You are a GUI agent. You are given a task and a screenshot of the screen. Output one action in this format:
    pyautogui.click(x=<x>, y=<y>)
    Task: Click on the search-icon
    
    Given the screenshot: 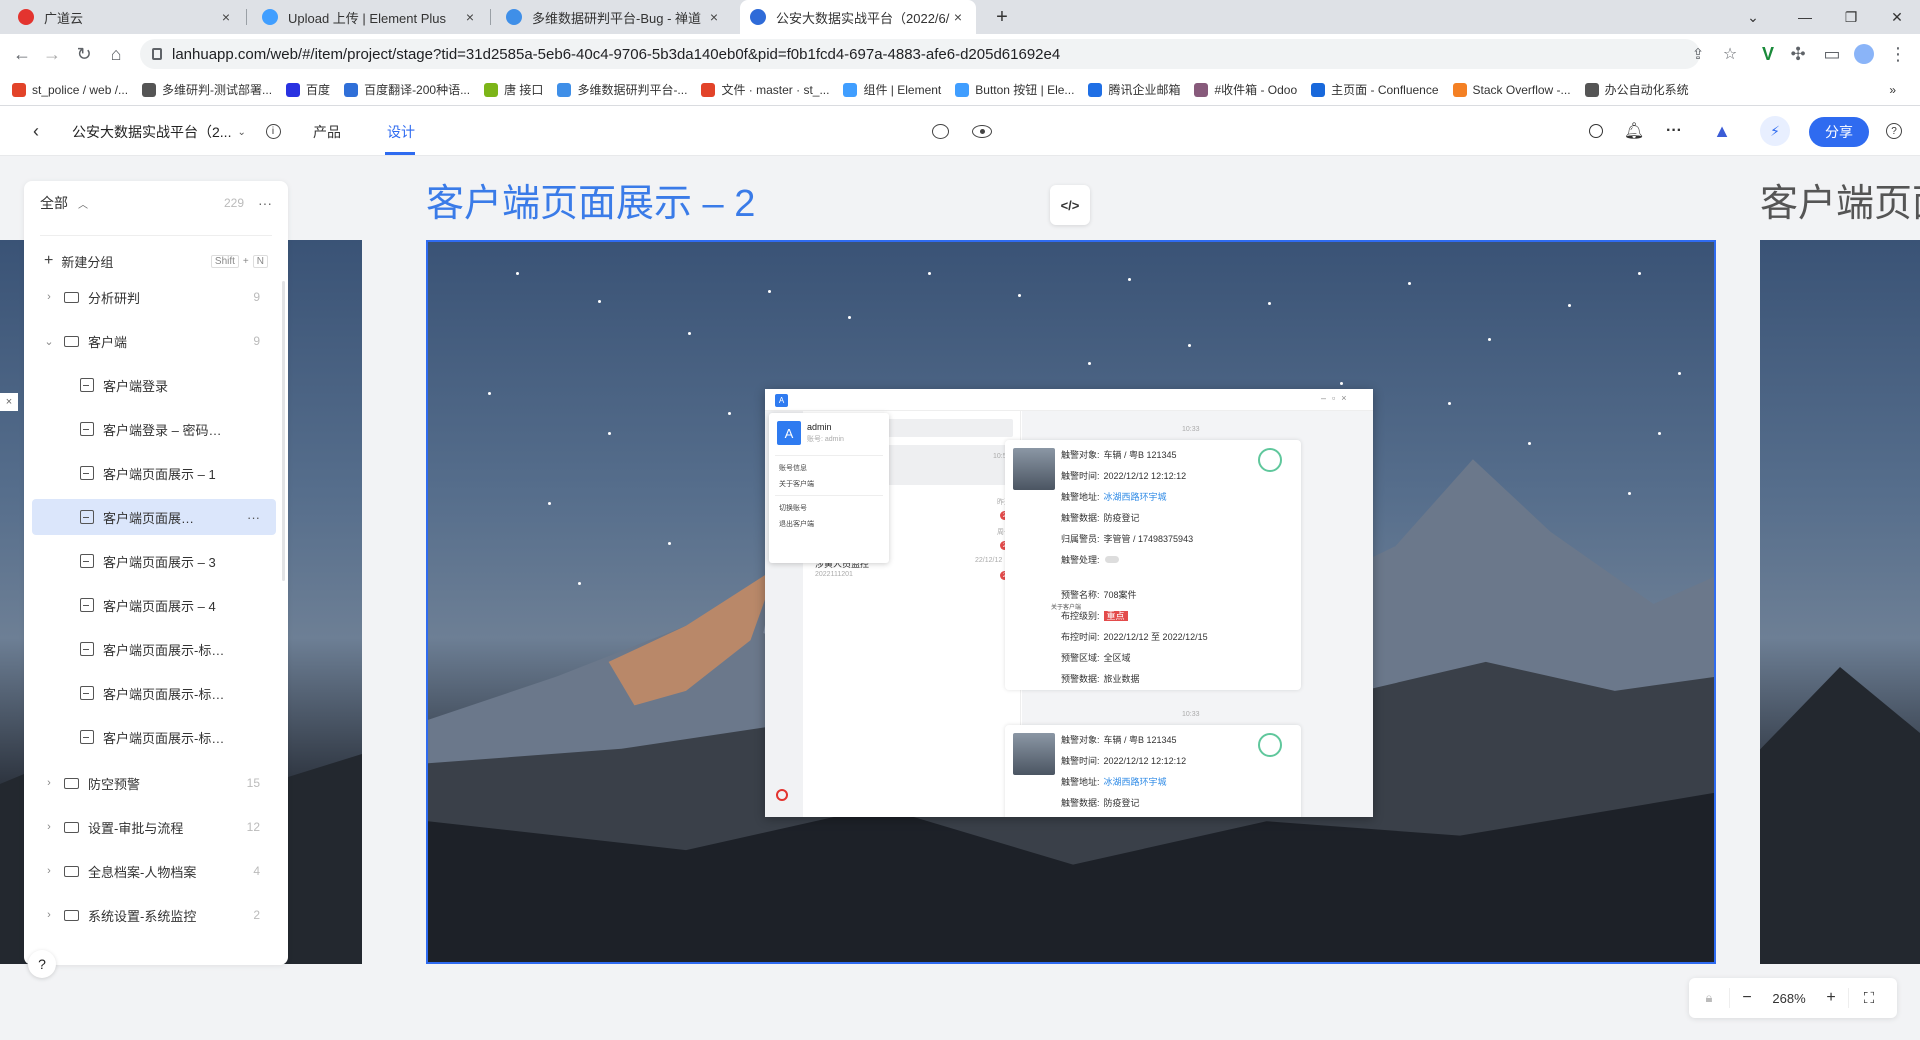 What is the action you would take?
    pyautogui.click(x=1596, y=131)
    